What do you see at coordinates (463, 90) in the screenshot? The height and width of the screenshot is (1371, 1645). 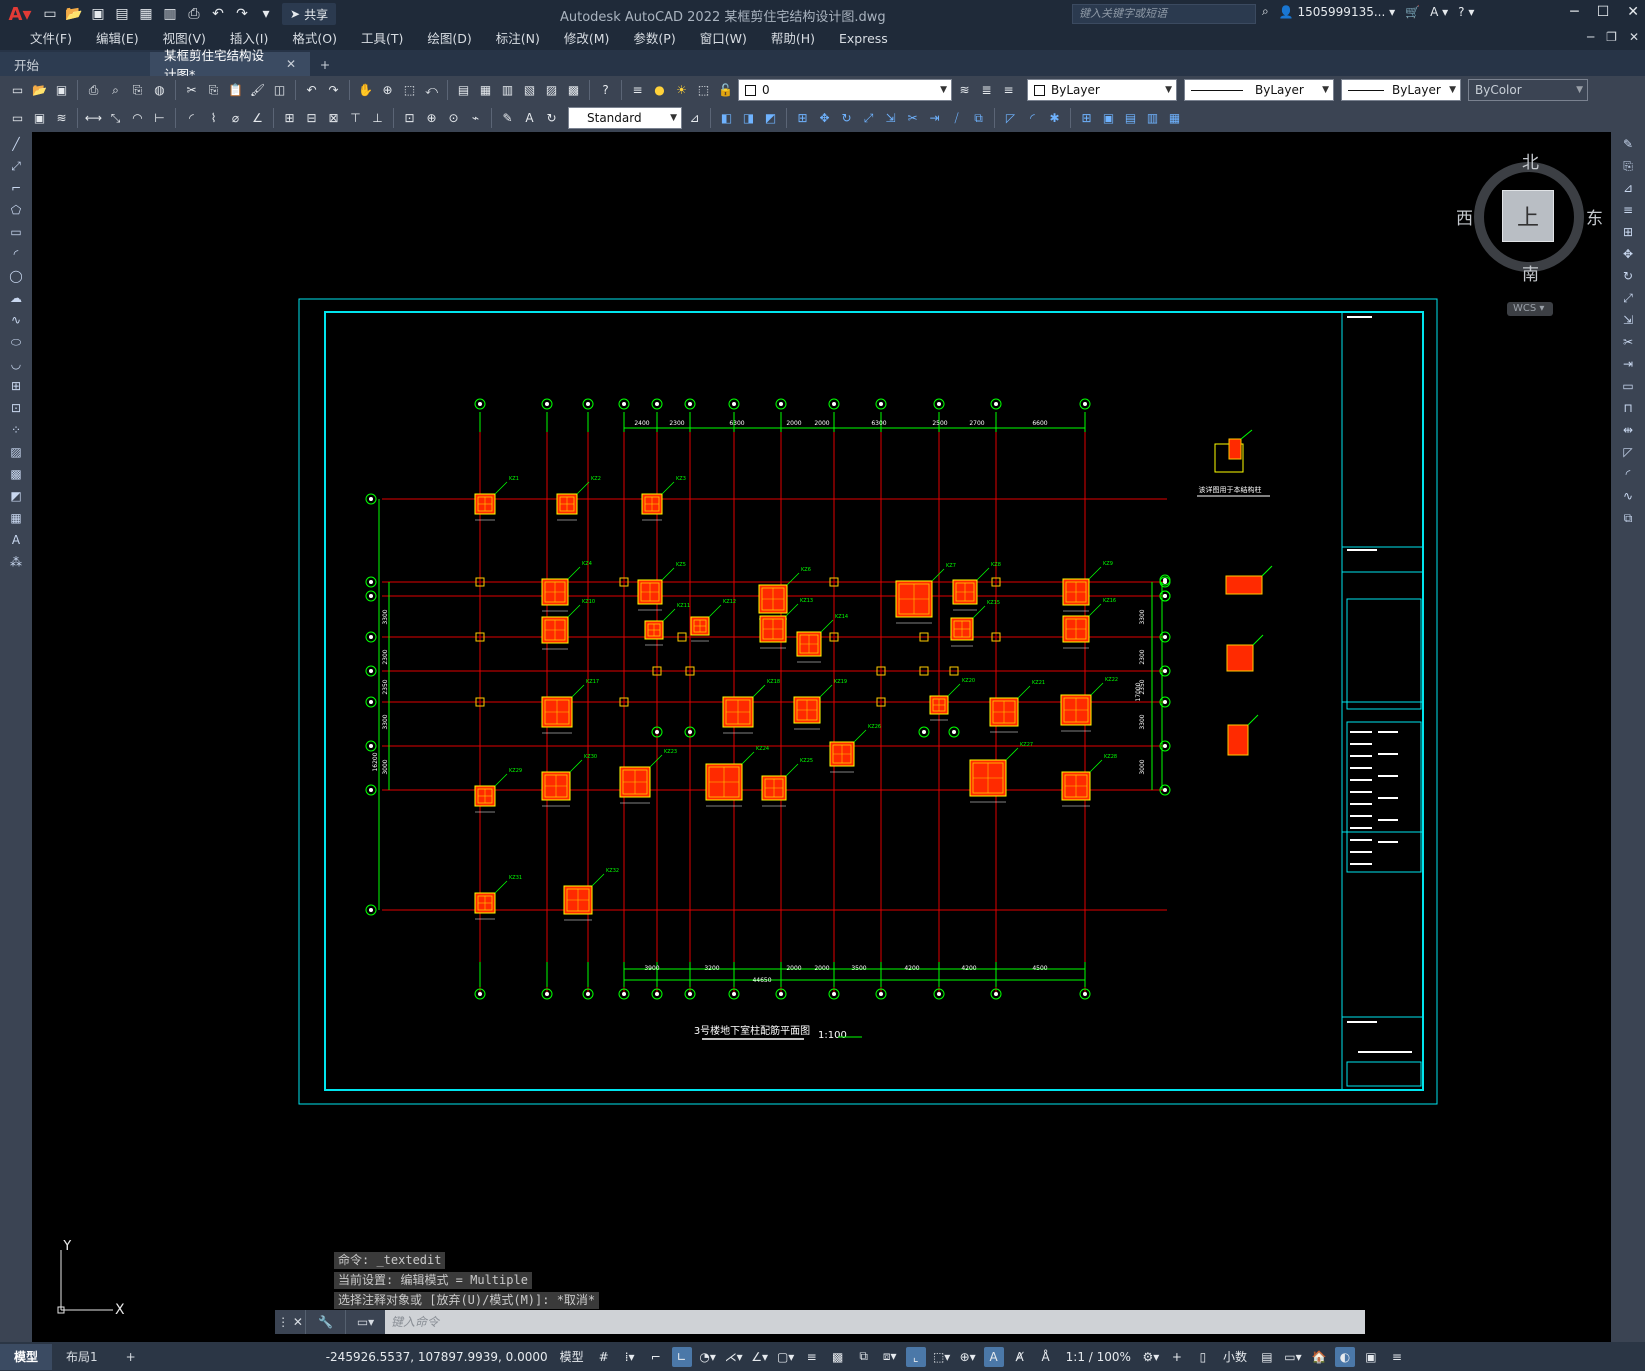 I see `properties-icon: ▤` at bounding box center [463, 90].